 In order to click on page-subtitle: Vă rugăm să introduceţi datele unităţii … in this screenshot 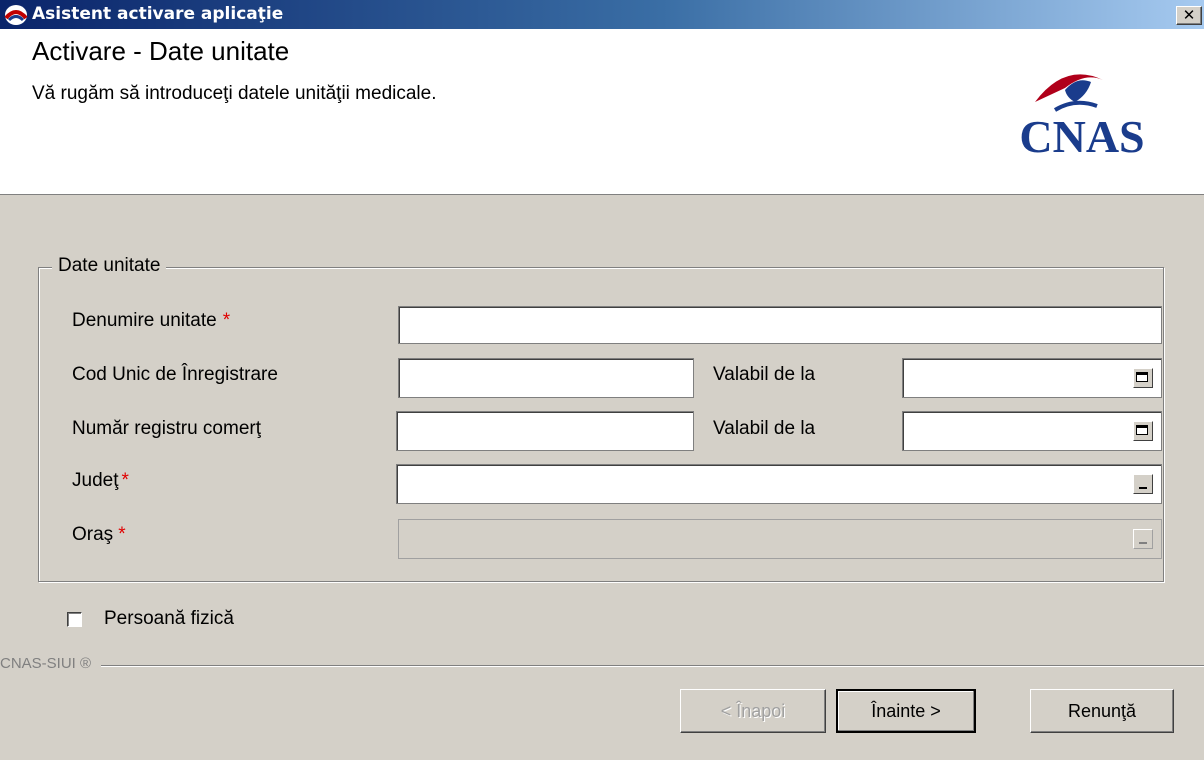, I will do `click(234, 93)`.